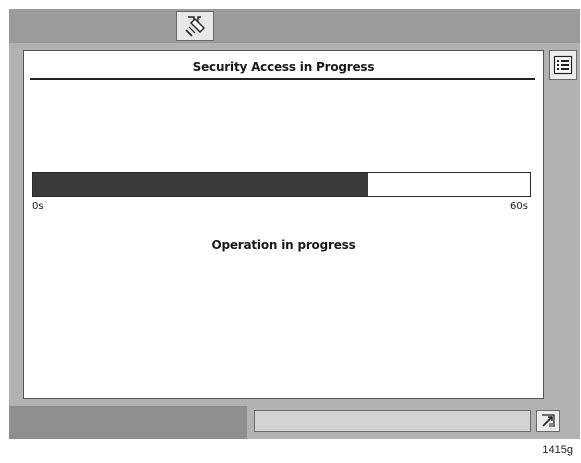 Image resolution: width=581 pixels, height=463 pixels. I want to click on progress-max-label: 60s, so click(519, 206).